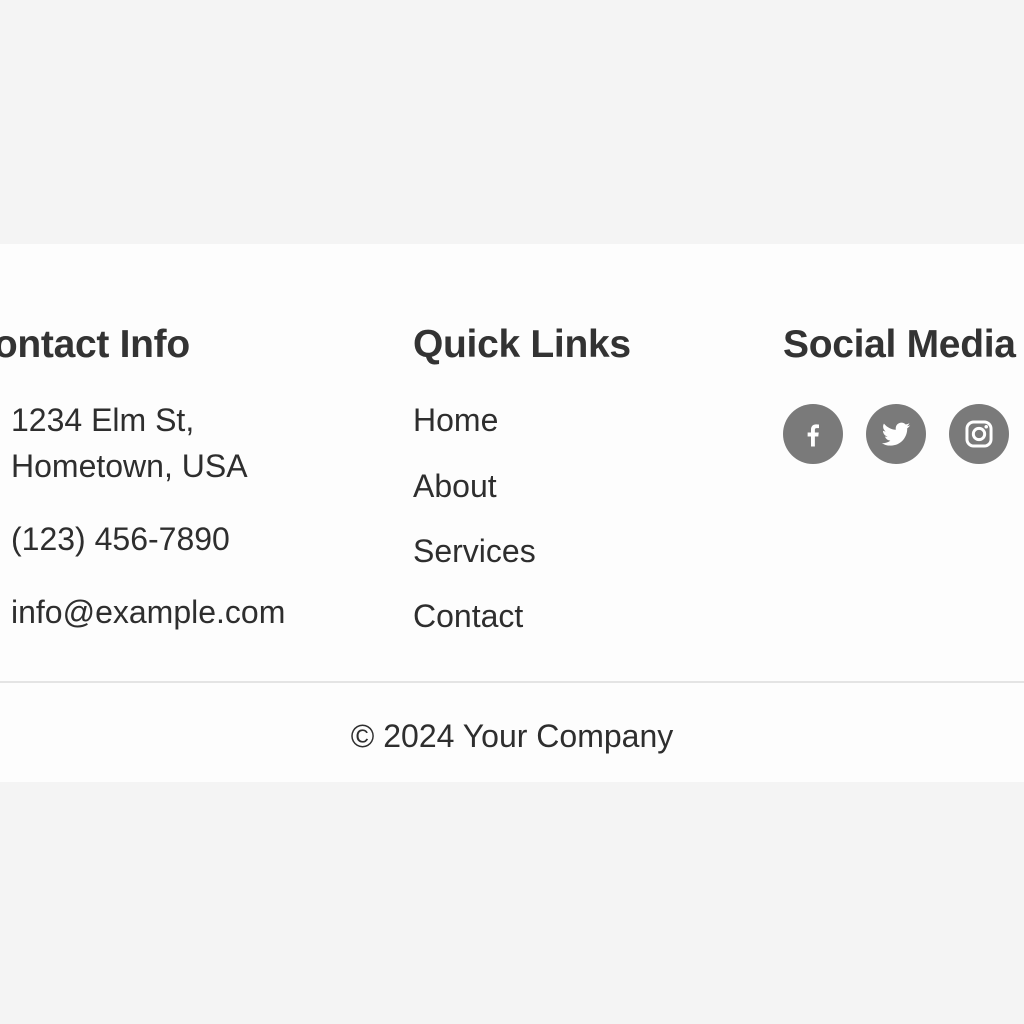  Describe the element at coordinates (899, 344) in the screenshot. I see `social-media-heading: Social Media` at that location.